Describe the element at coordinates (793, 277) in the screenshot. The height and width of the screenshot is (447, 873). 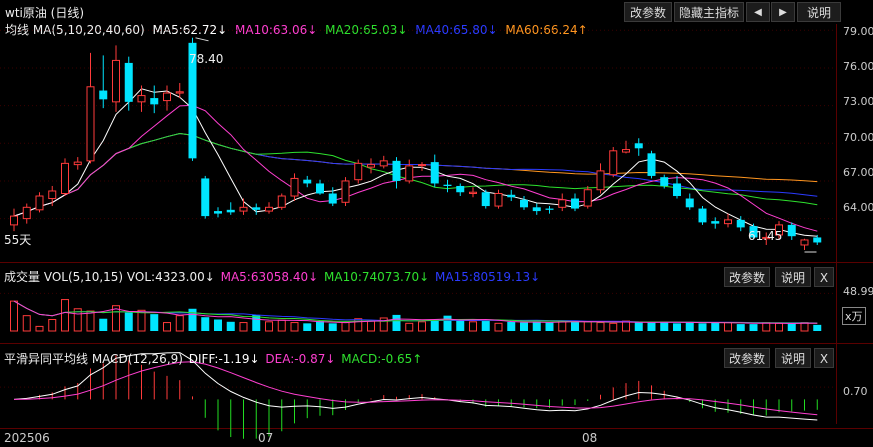
I see `volume-help-button: 说明` at that location.